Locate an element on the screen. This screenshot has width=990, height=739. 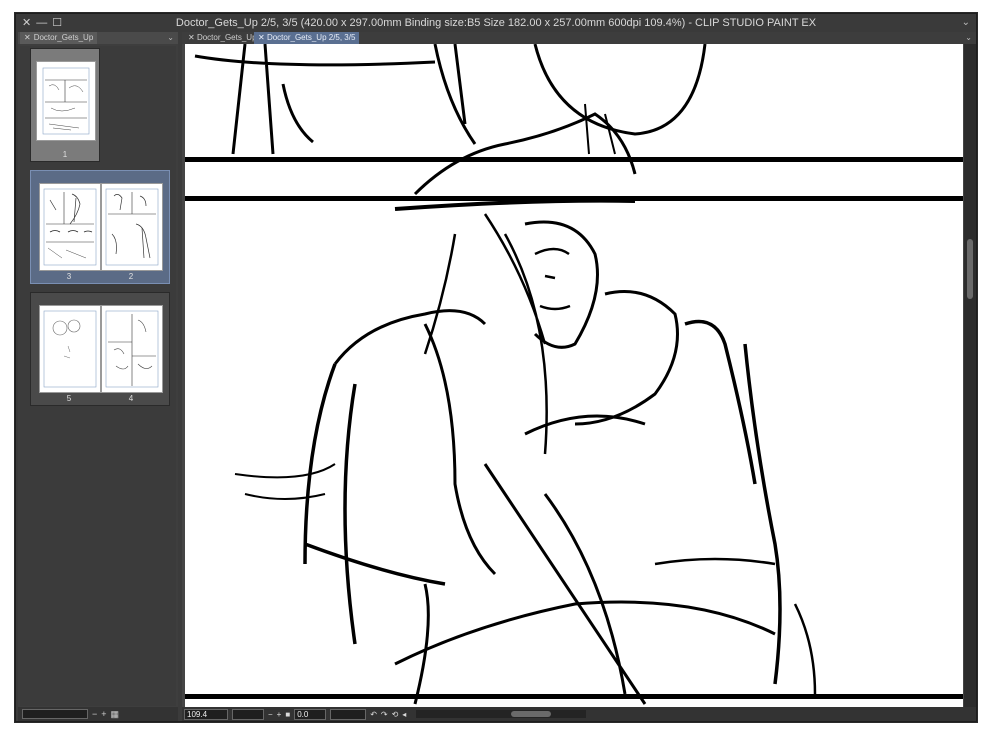
rotate-left-icon: ↶ is located at coordinates (373, 714).